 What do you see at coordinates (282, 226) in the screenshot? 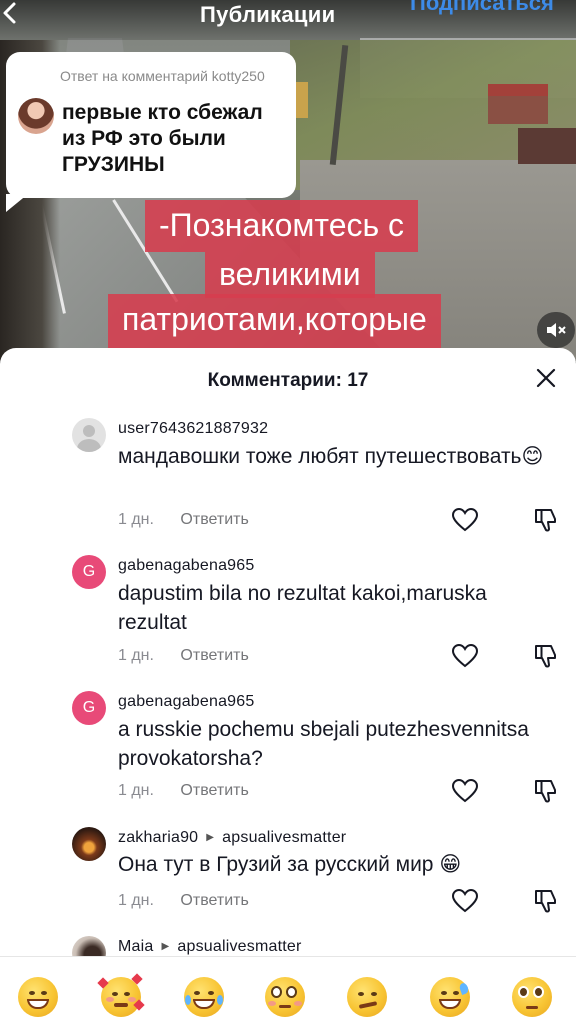
I see `video-caption-line: -Познакомтесь с` at bounding box center [282, 226].